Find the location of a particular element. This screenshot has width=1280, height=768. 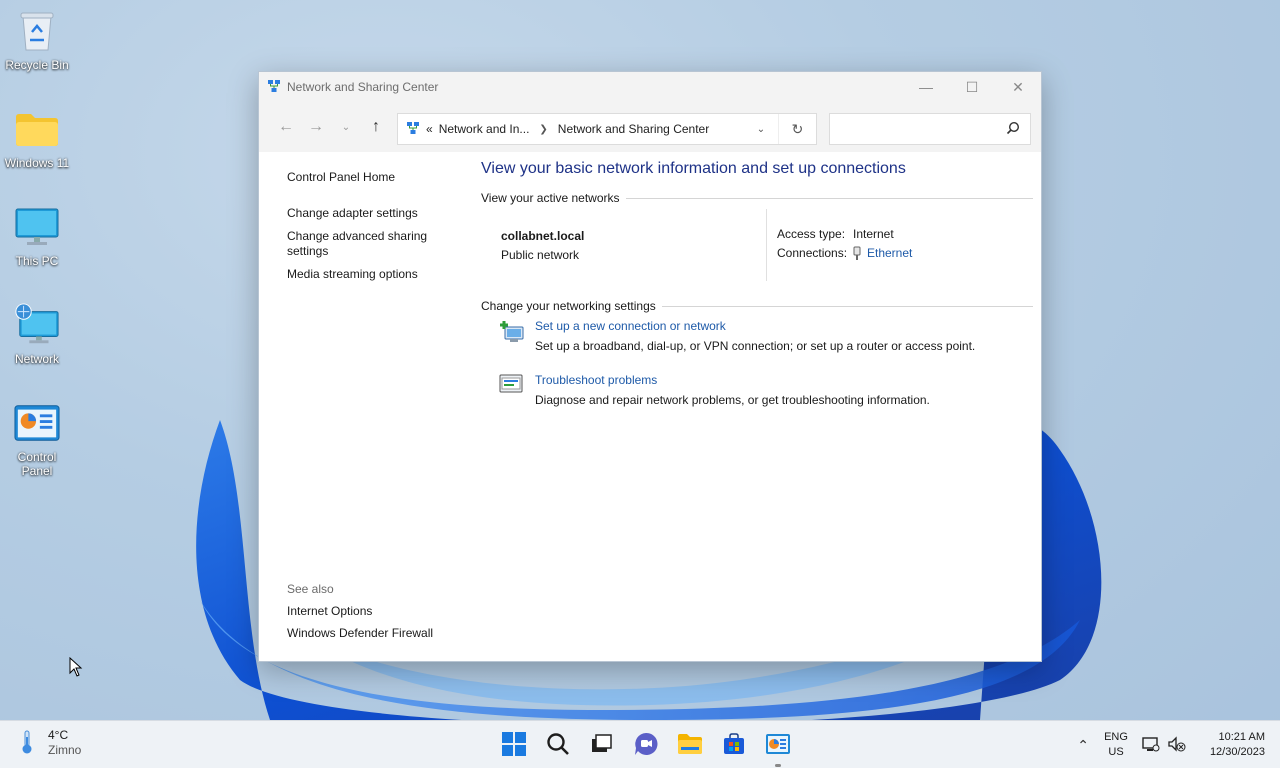

access-type-label: Access type: is located at coordinates (811, 234).